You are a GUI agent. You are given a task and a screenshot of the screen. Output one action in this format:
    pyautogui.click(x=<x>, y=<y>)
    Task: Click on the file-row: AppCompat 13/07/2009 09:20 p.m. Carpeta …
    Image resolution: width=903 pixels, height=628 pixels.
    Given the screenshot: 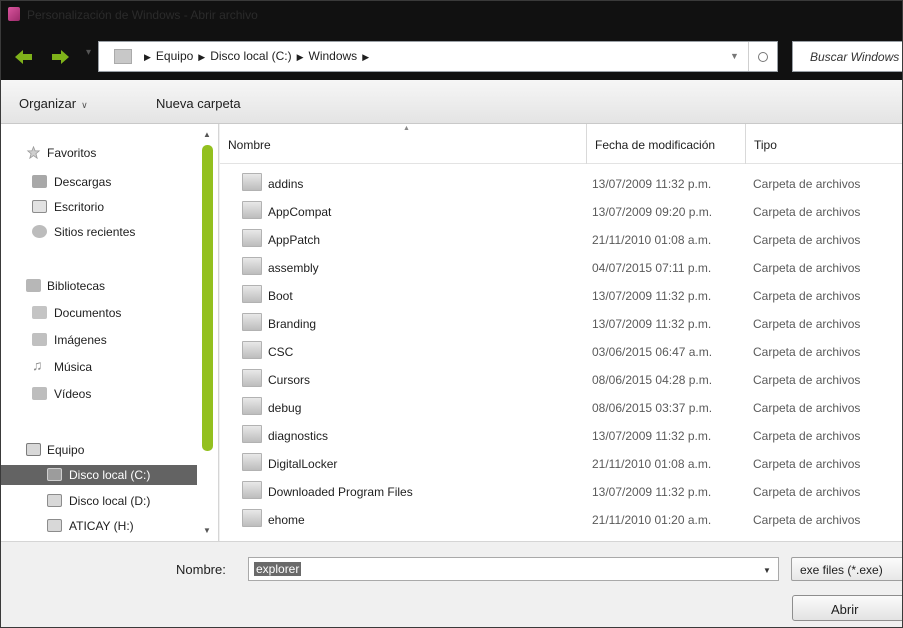 What is the action you would take?
    pyautogui.click(x=561, y=211)
    